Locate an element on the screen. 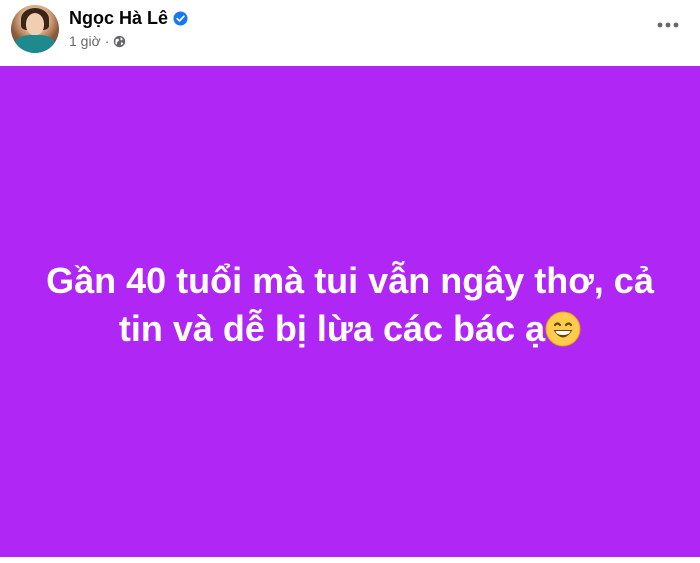 The height and width of the screenshot is (563, 700). post-meta: 1 giờ · is located at coordinates (97, 41).